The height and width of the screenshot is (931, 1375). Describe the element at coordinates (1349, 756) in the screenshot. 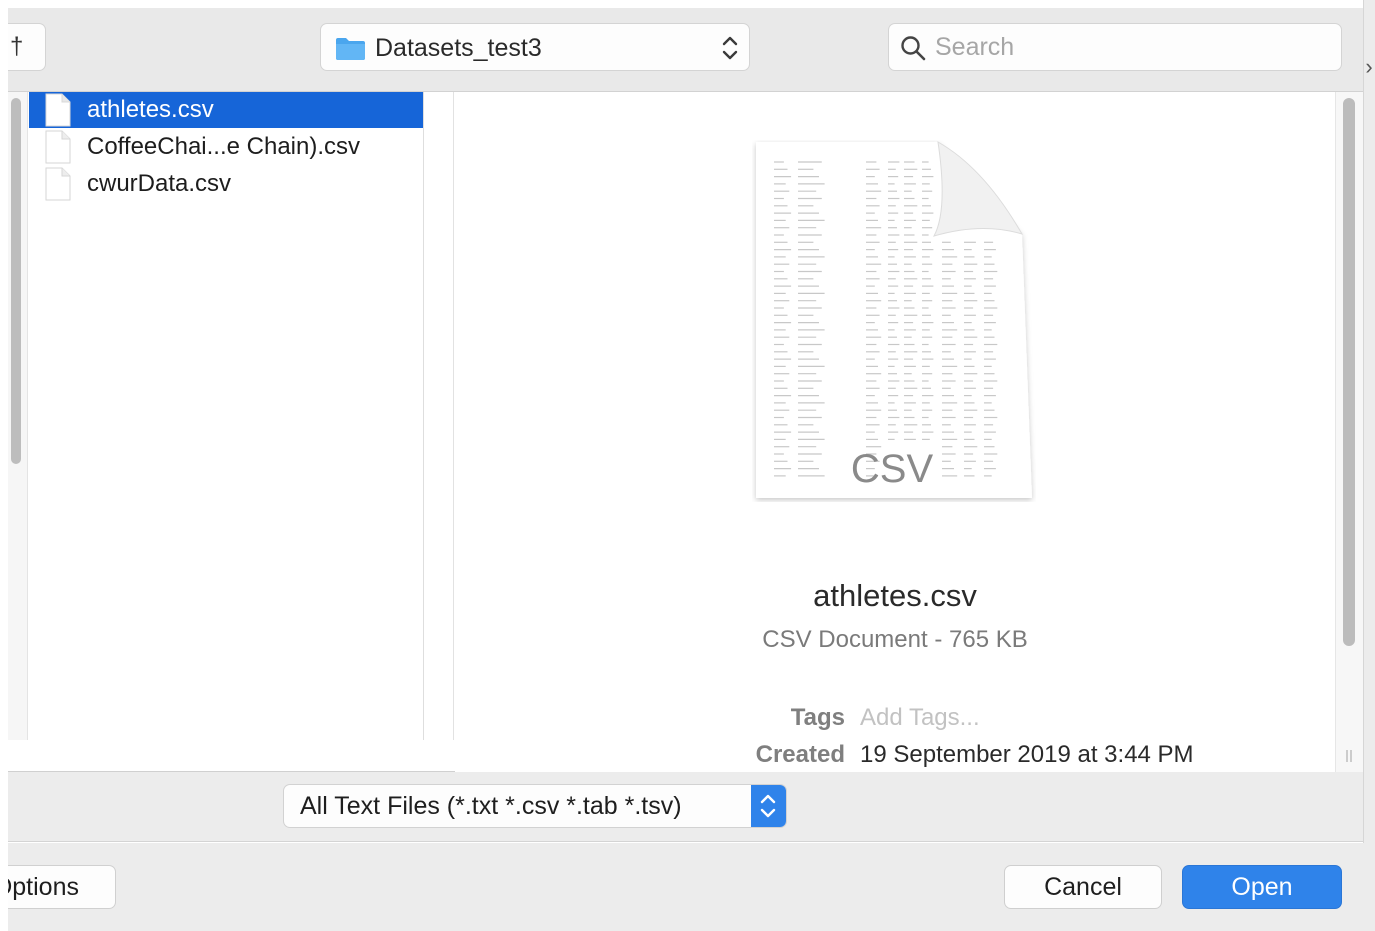

I see `resize-grip-icon` at that location.